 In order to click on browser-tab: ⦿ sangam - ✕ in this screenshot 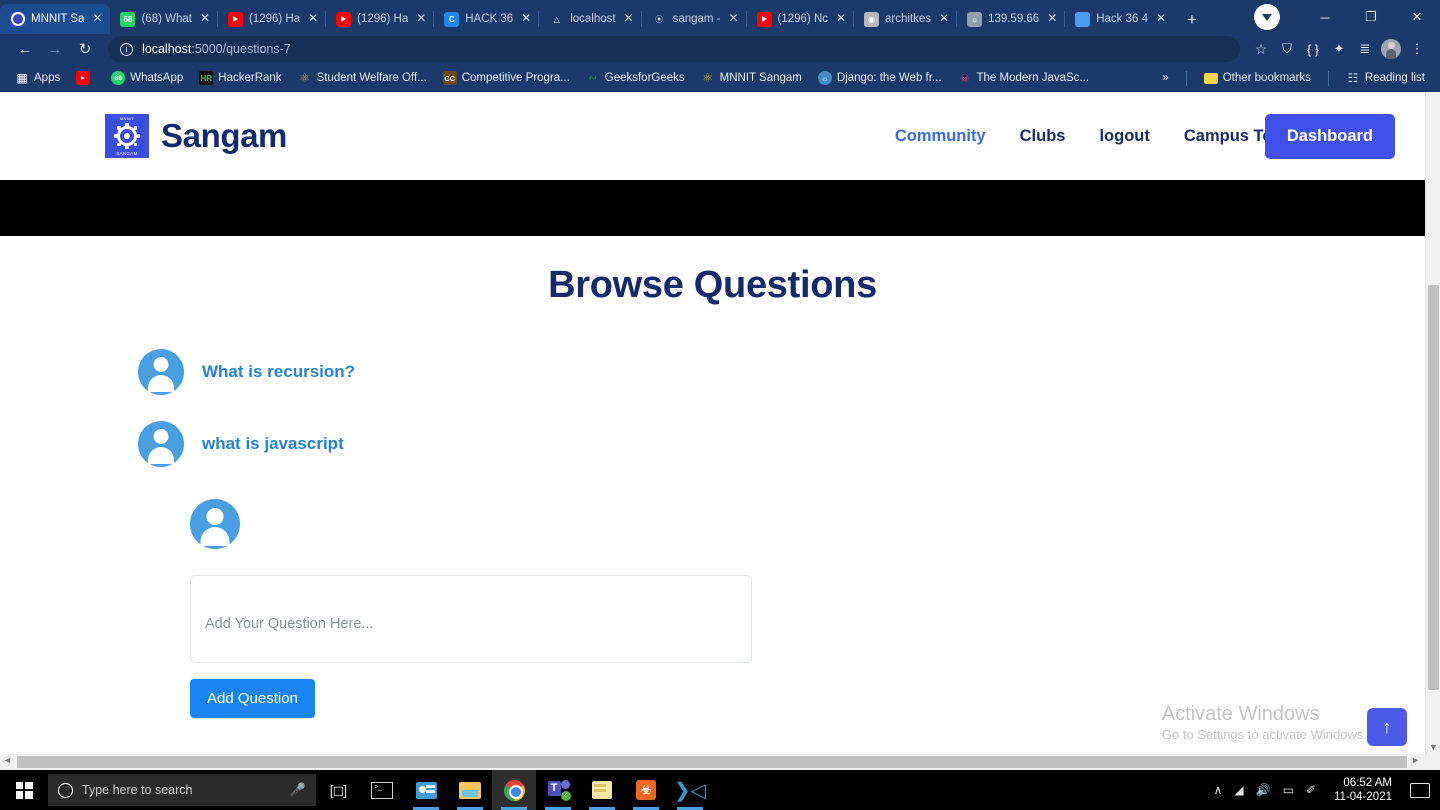, I will do `click(693, 19)`.